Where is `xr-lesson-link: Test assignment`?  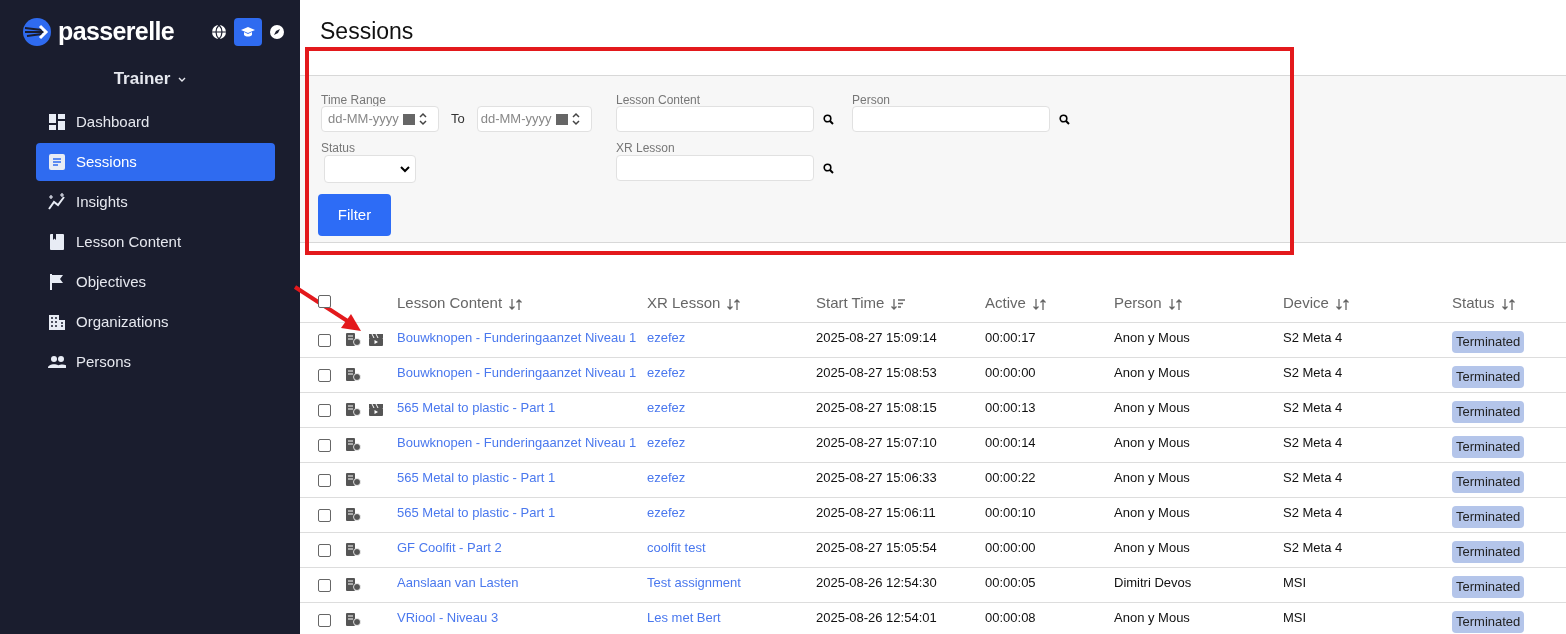
xr-lesson-link: Test assignment is located at coordinates (694, 583).